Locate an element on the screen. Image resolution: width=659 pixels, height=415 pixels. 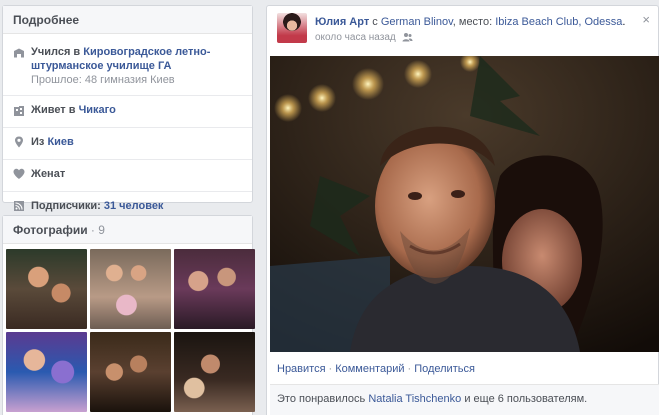
with-word: с is located at coordinates (375, 22).